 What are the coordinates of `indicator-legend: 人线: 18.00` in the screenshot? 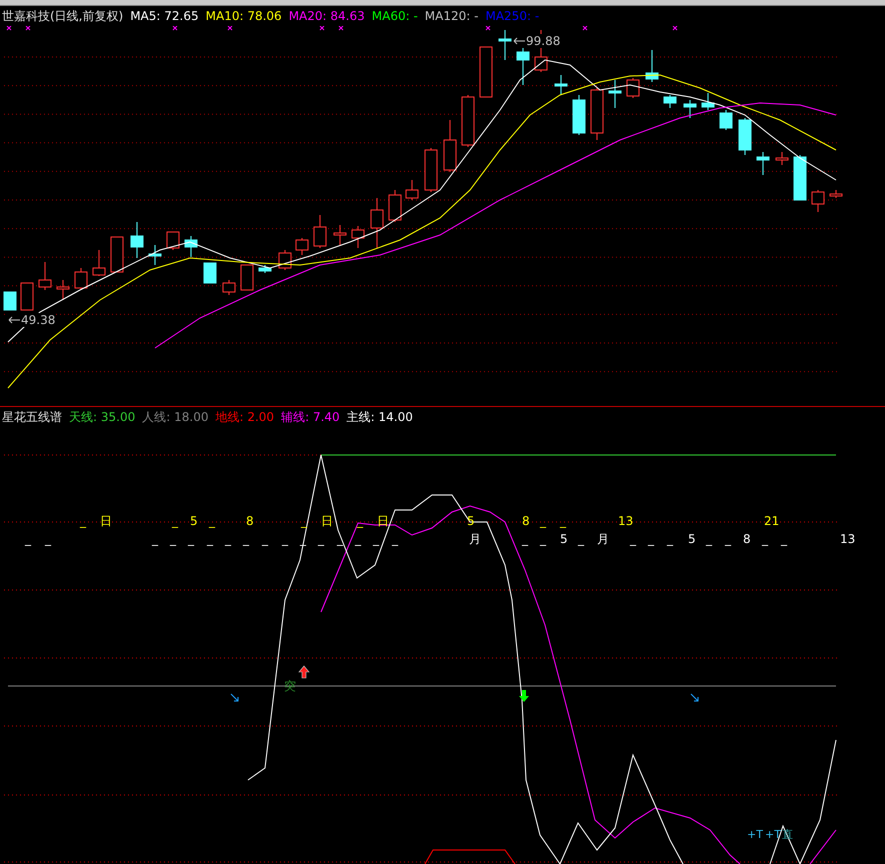 It's located at (175, 417).